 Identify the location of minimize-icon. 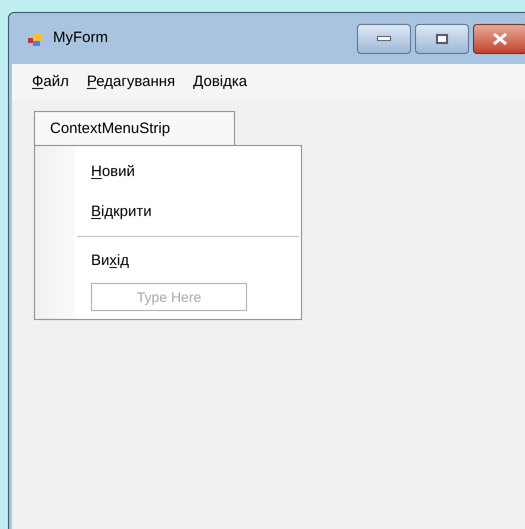
(384, 38).